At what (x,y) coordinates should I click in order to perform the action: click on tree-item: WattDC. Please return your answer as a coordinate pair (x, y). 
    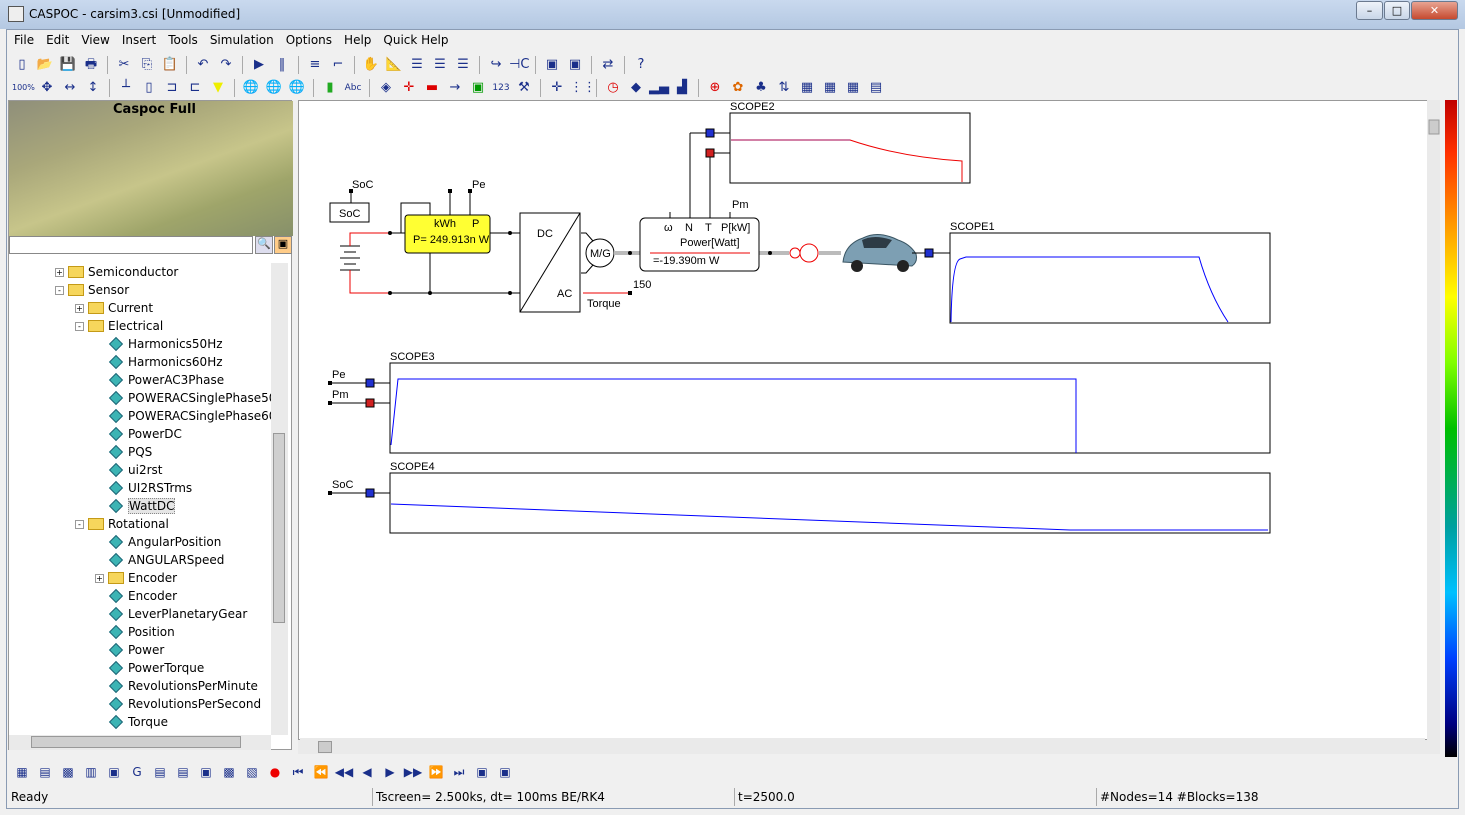
    Looking at the image, I should click on (135, 506).